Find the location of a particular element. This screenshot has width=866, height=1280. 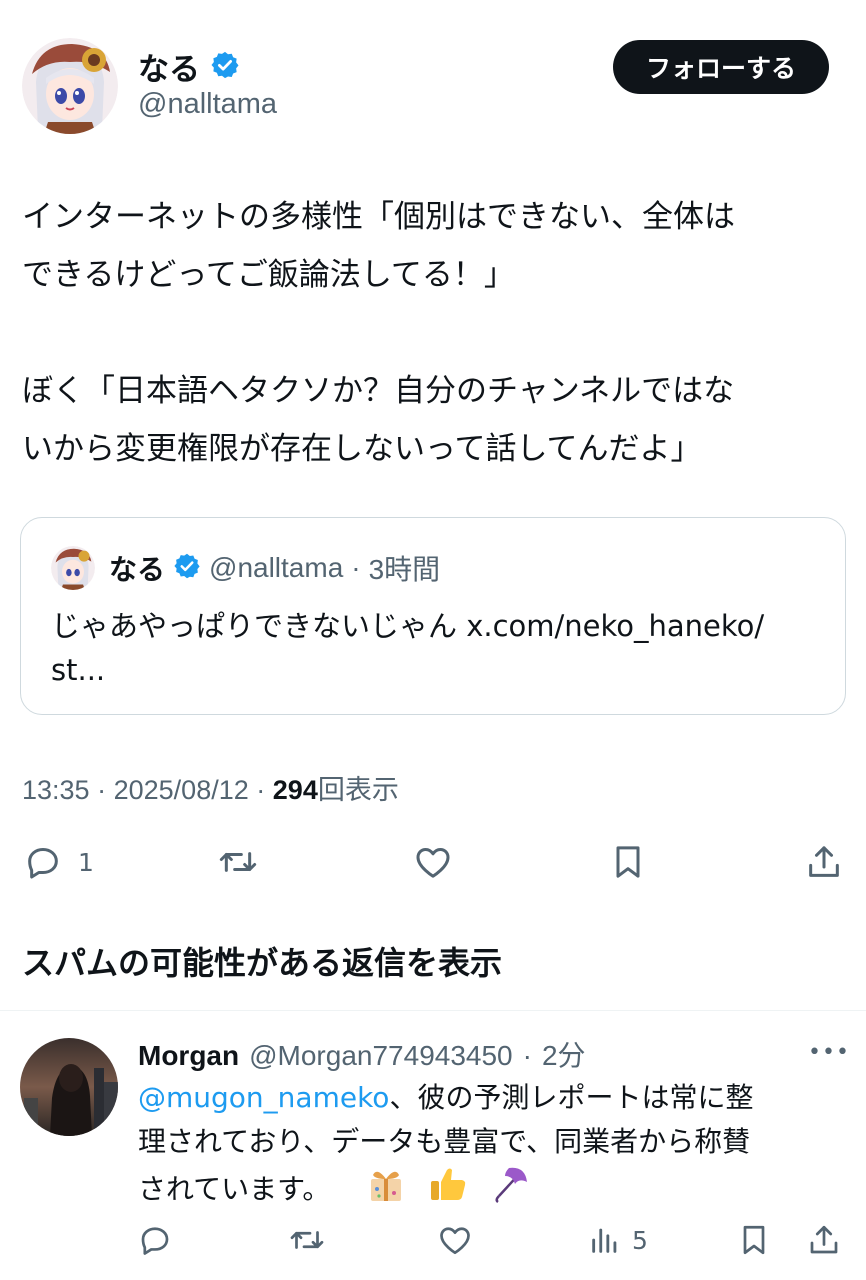

author-avatar is located at coordinates (70, 86).